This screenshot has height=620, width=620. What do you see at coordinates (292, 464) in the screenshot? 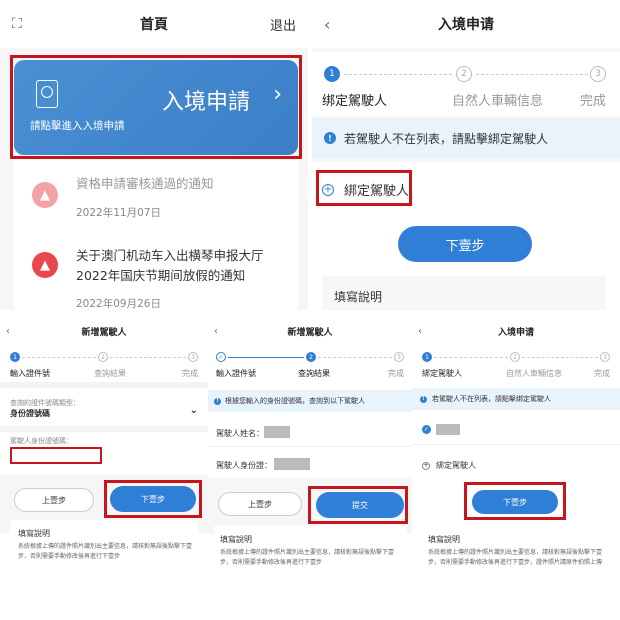
I see `driver-id-value` at bounding box center [292, 464].